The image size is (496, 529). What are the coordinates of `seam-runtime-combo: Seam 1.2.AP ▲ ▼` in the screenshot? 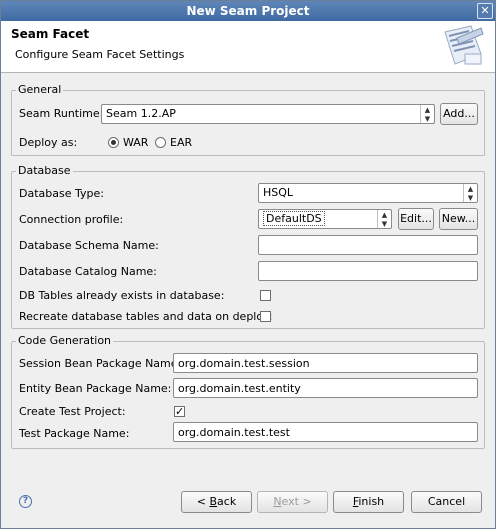 It's located at (268, 114).